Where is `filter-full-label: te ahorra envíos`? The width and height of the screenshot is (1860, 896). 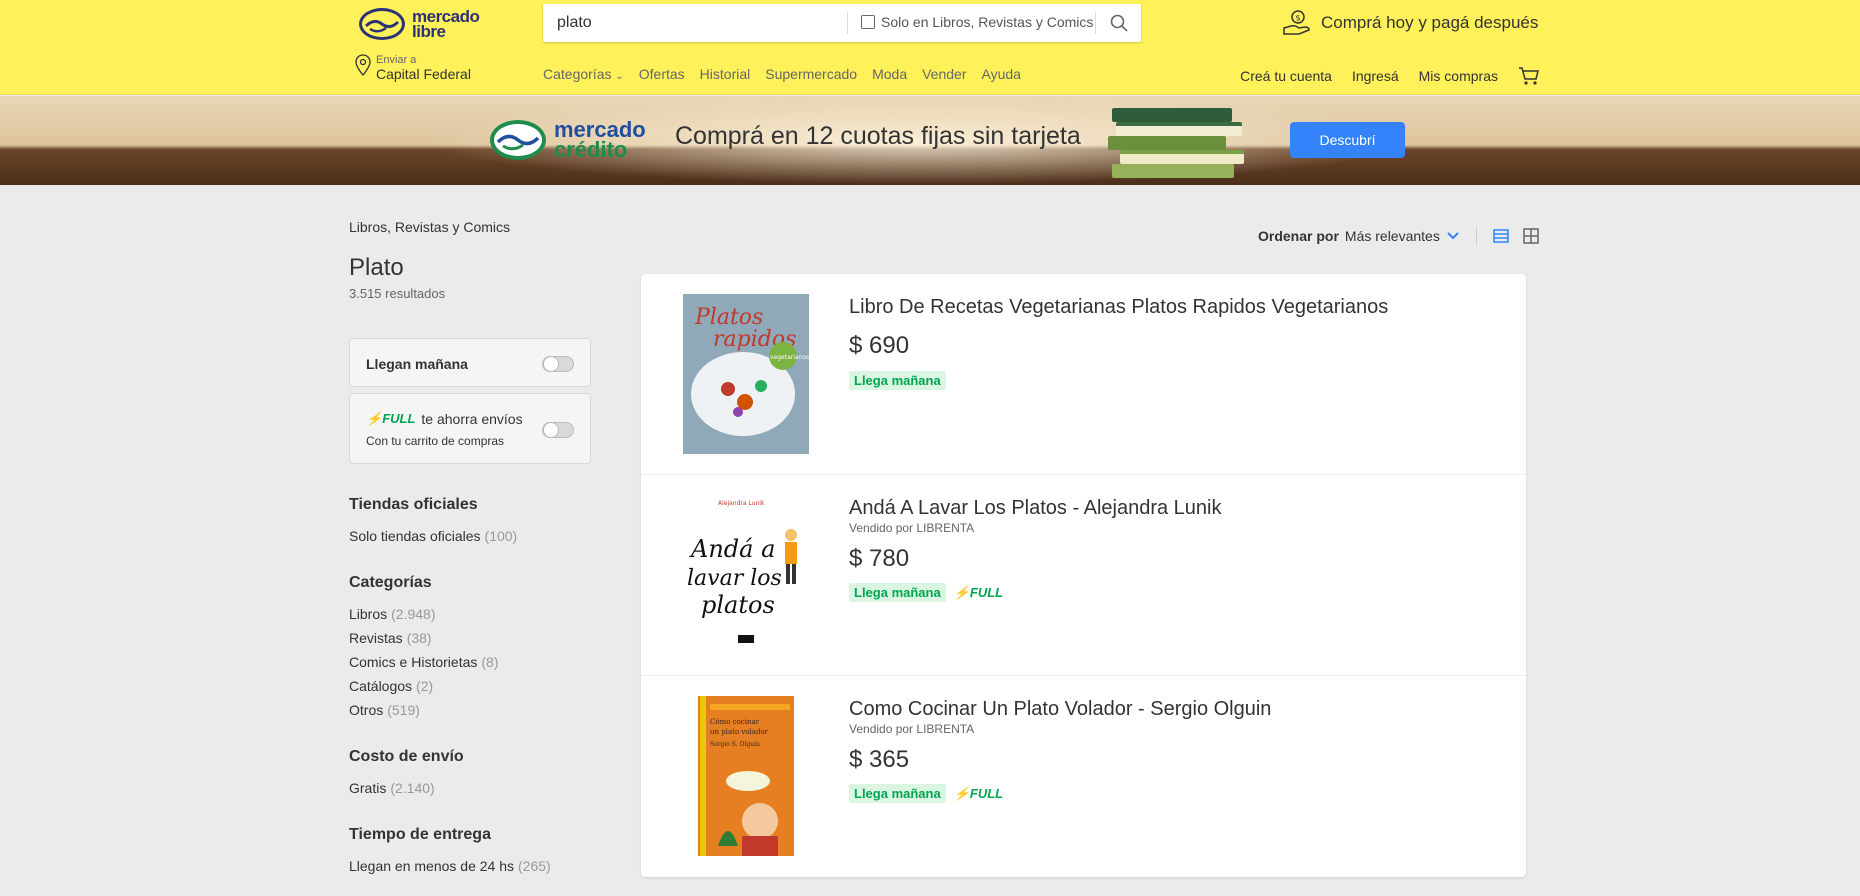
filter-full-label: te ahorra envíos is located at coordinates (472, 419).